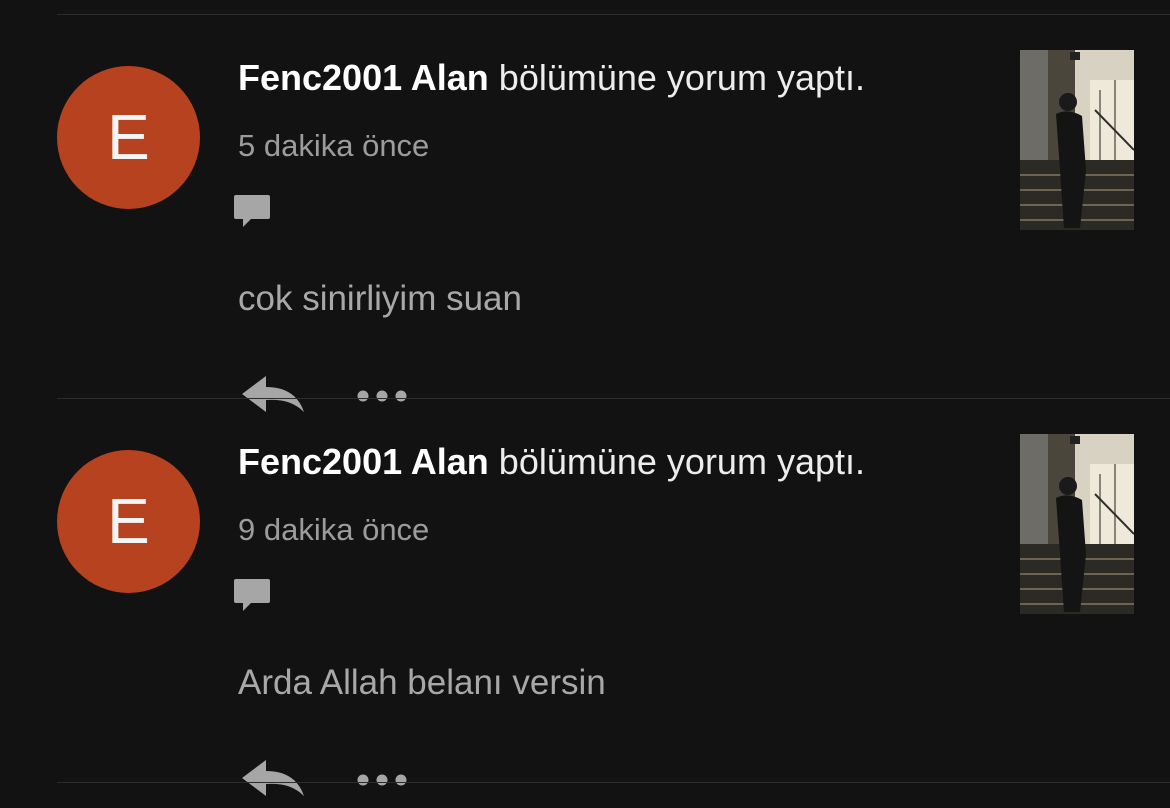 The image size is (1170, 808). I want to click on more-dots-icon, so click(381, 780).